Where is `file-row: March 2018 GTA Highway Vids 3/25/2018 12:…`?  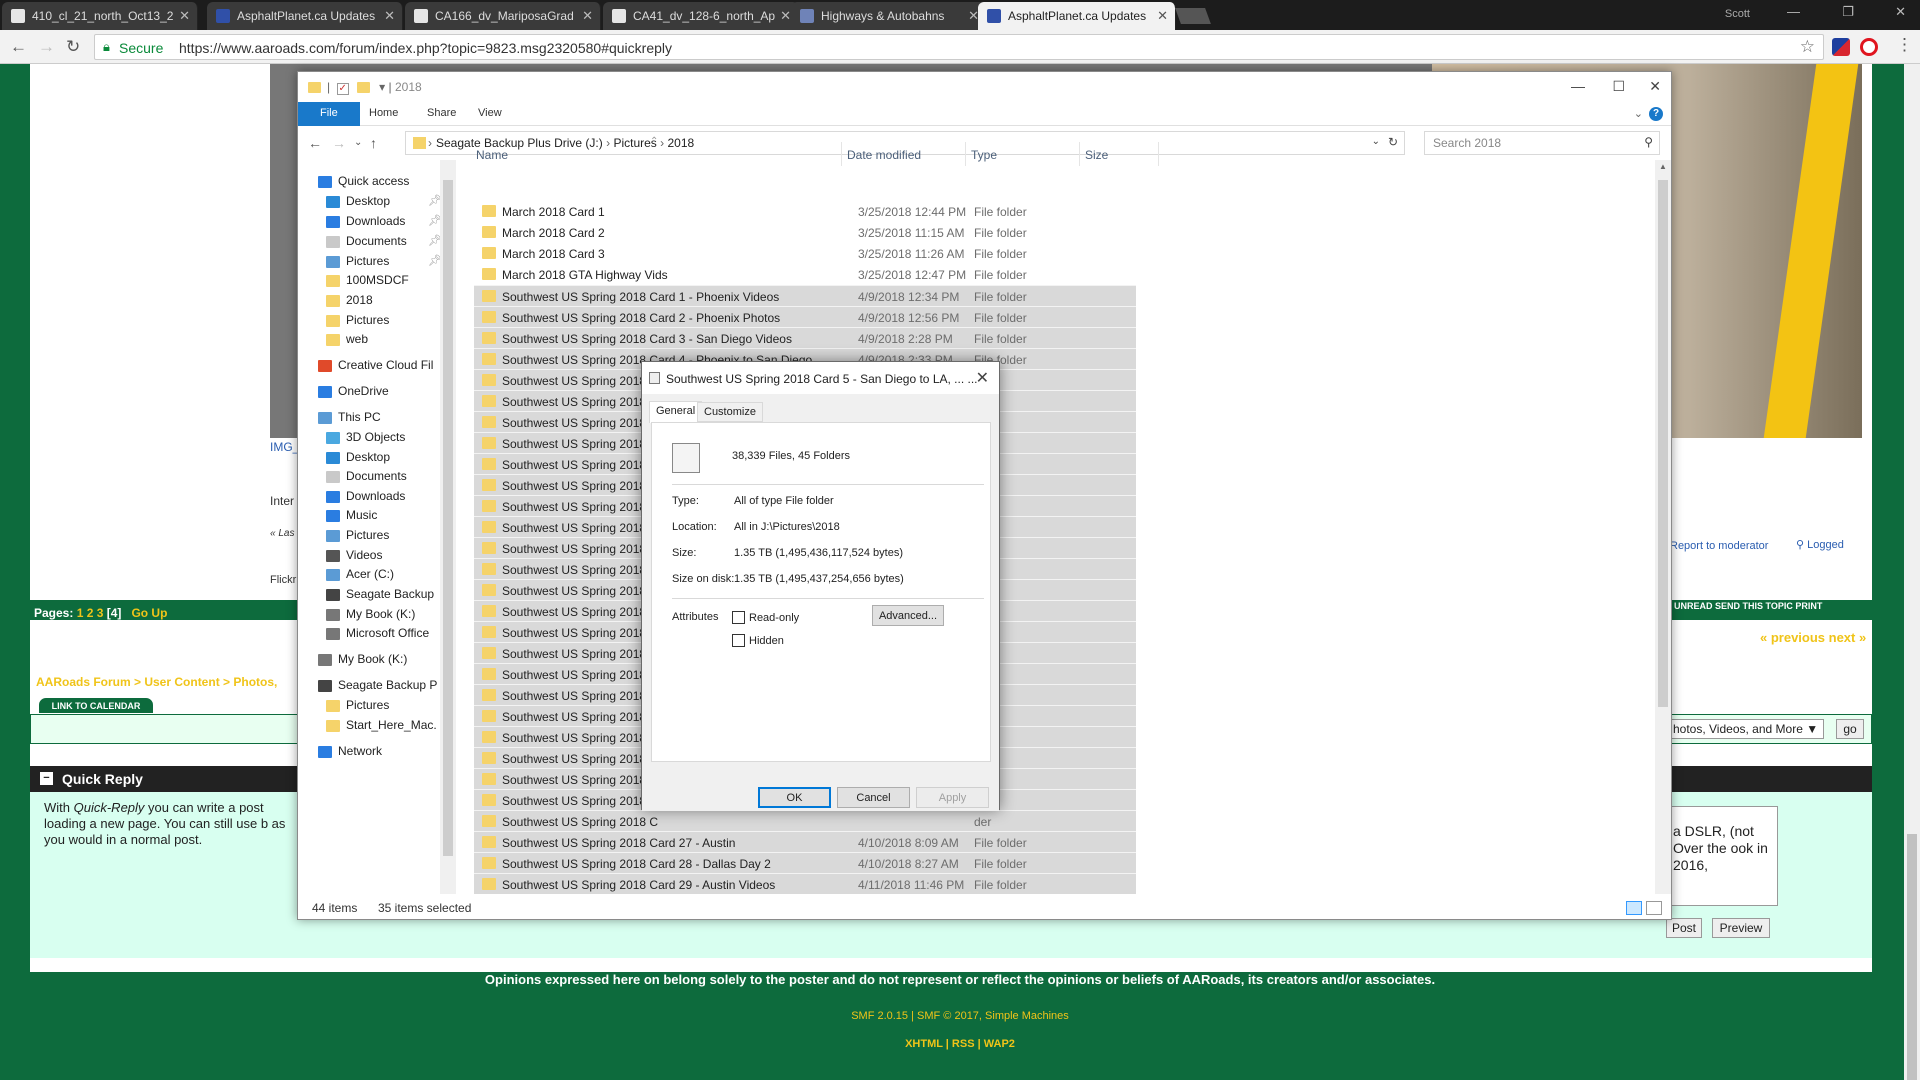 file-row: March 2018 GTA Highway Vids 3/25/2018 12:… is located at coordinates (805, 274).